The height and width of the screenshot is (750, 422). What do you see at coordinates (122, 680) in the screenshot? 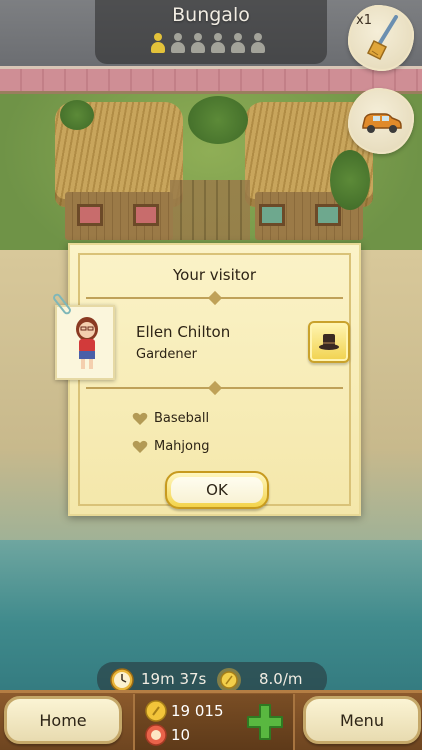
I see `clock-icon` at bounding box center [122, 680].